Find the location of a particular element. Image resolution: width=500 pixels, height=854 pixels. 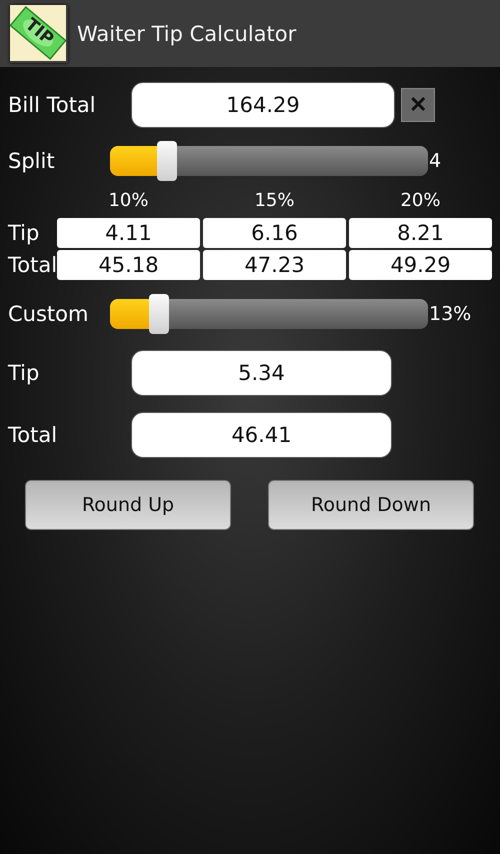

split-slider is located at coordinates (269, 161).